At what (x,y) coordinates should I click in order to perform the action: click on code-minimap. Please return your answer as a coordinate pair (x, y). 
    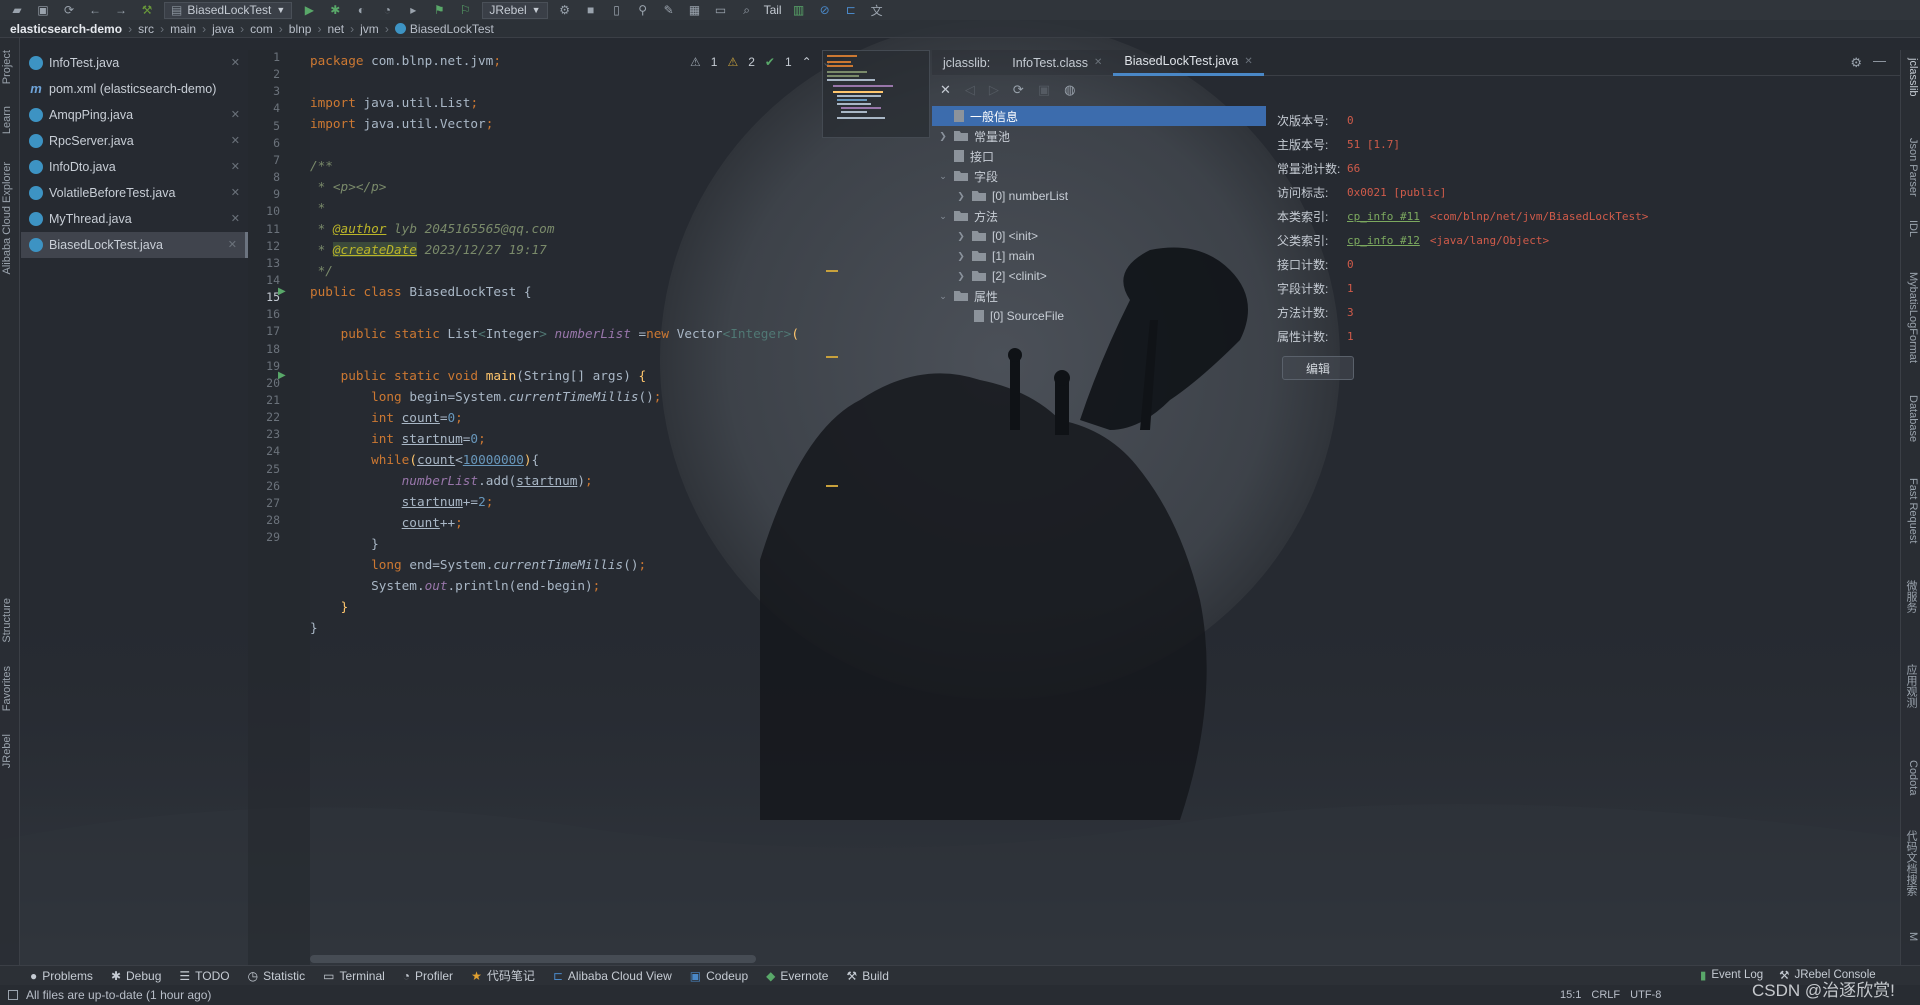
    Looking at the image, I should click on (876, 94).